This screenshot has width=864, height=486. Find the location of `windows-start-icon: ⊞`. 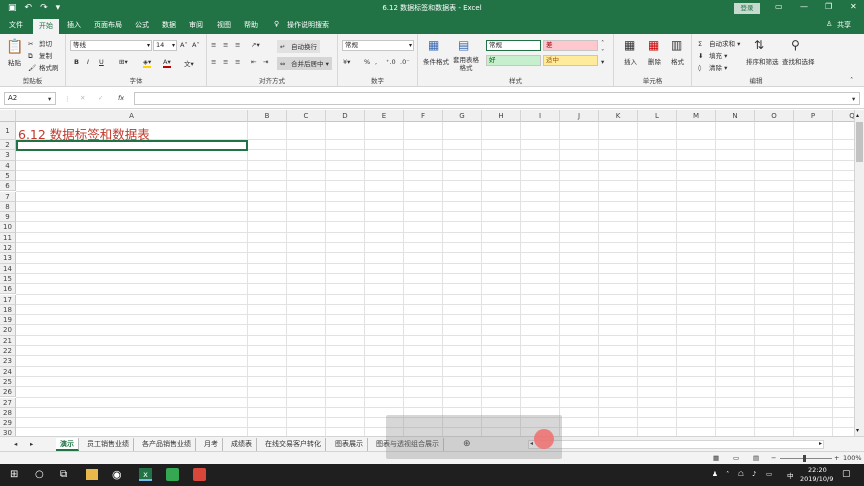

windows-start-icon: ⊞ is located at coordinates (14, 474).